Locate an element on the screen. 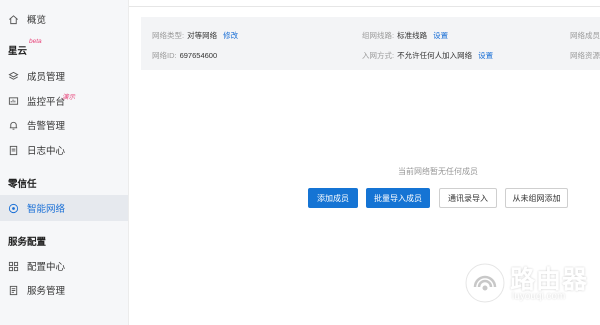 Image resolution: width=600 pixels, height=325 pixels. join-method-value: 不允许任何人加入网络 is located at coordinates (435, 55).